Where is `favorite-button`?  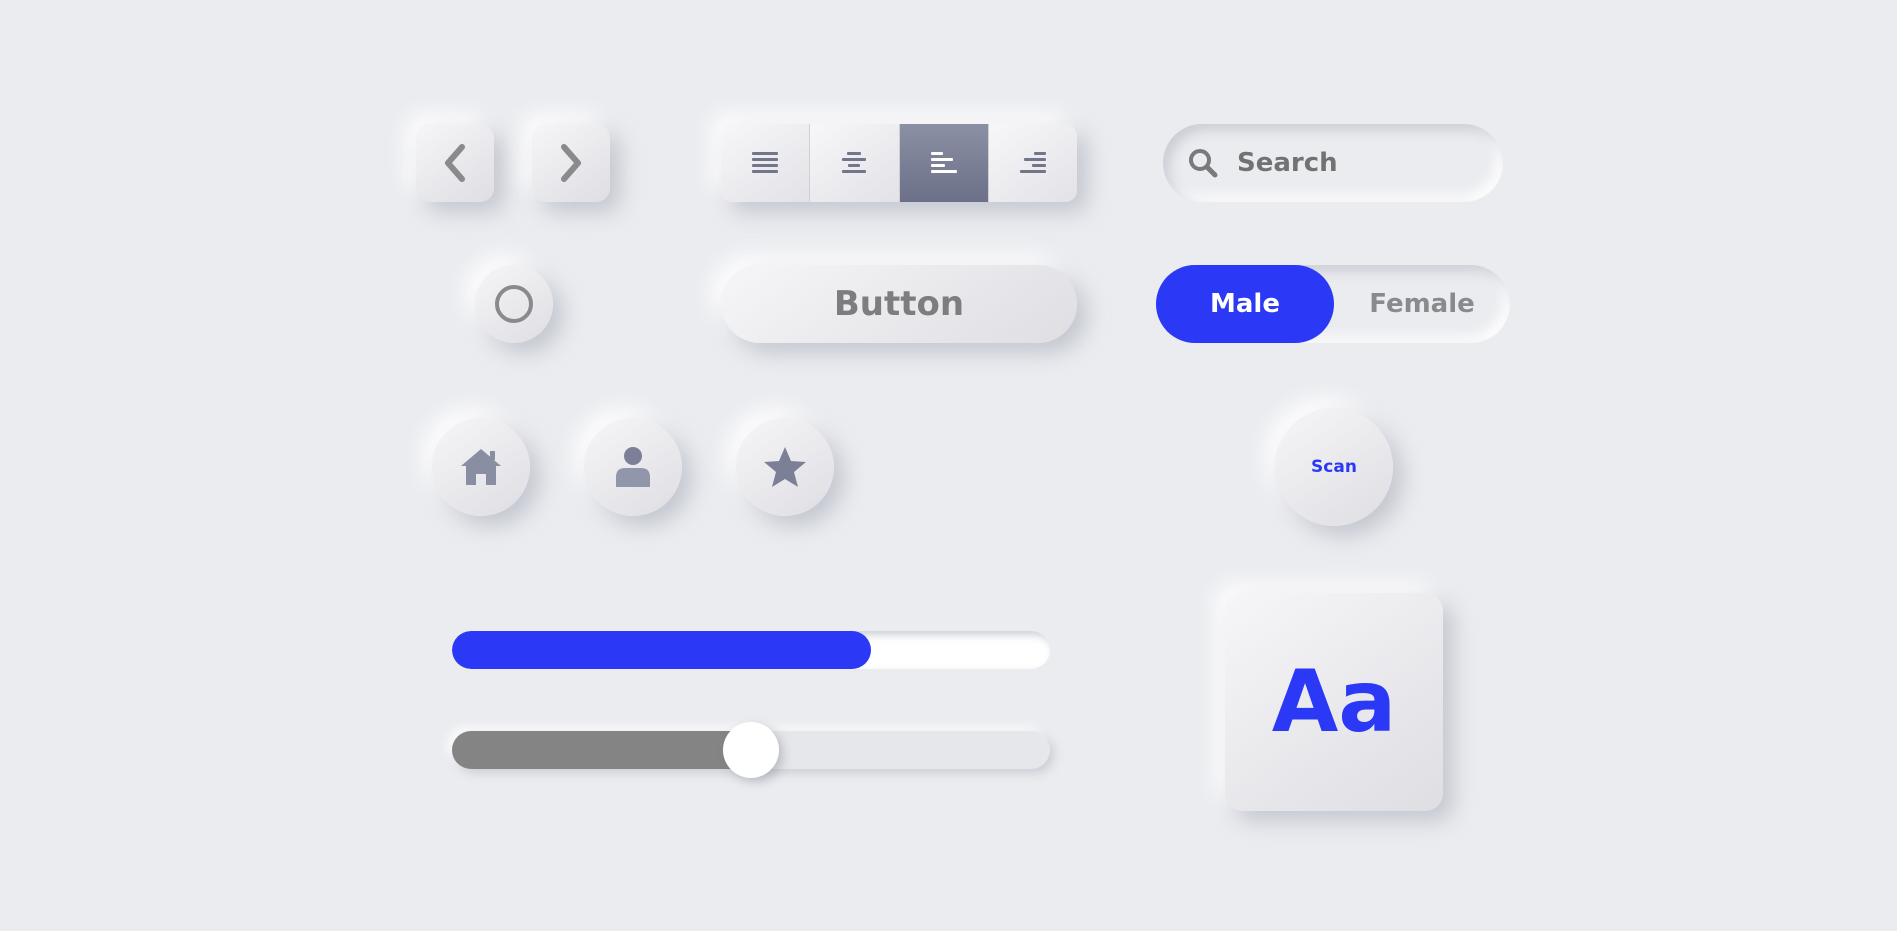
favorite-button is located at coordinates (785, 467).